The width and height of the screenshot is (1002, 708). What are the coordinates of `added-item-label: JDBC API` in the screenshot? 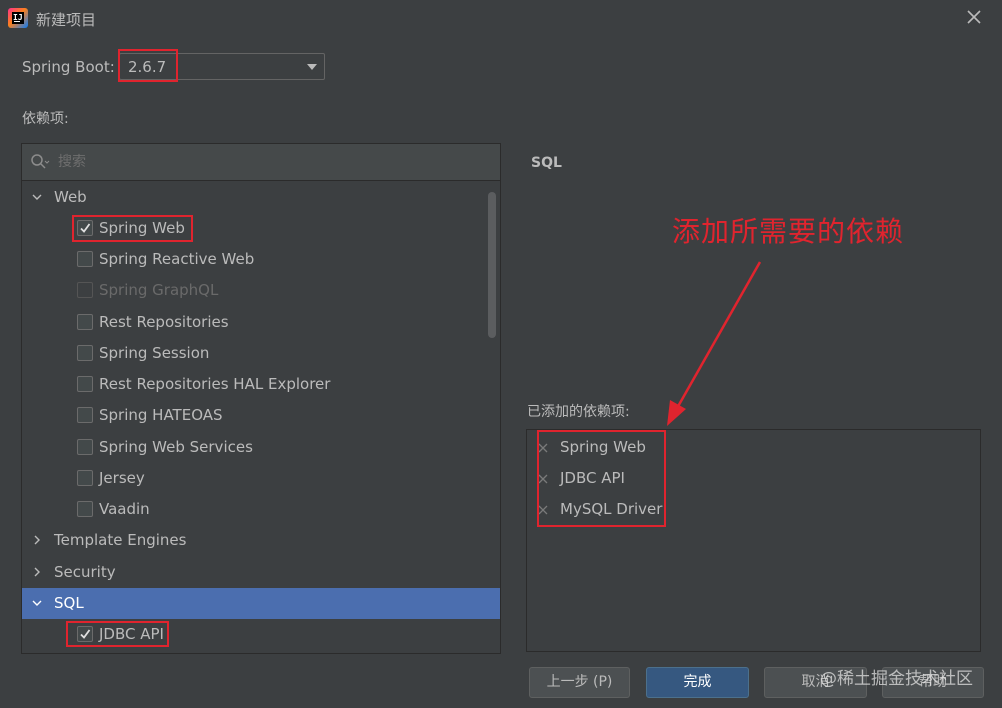 It's located at (592, 478).